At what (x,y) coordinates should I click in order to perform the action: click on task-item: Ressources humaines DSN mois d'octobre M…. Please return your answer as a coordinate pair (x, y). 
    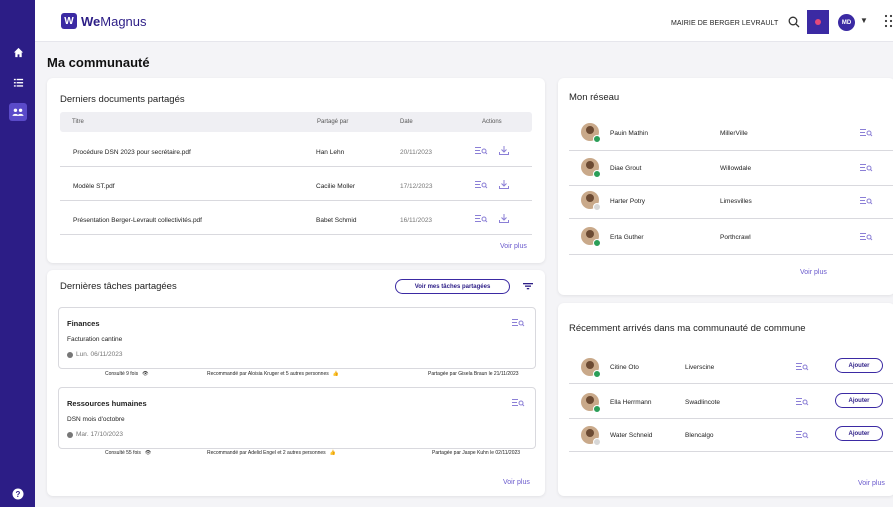
    Looking at the image, I should click on (297, 418).